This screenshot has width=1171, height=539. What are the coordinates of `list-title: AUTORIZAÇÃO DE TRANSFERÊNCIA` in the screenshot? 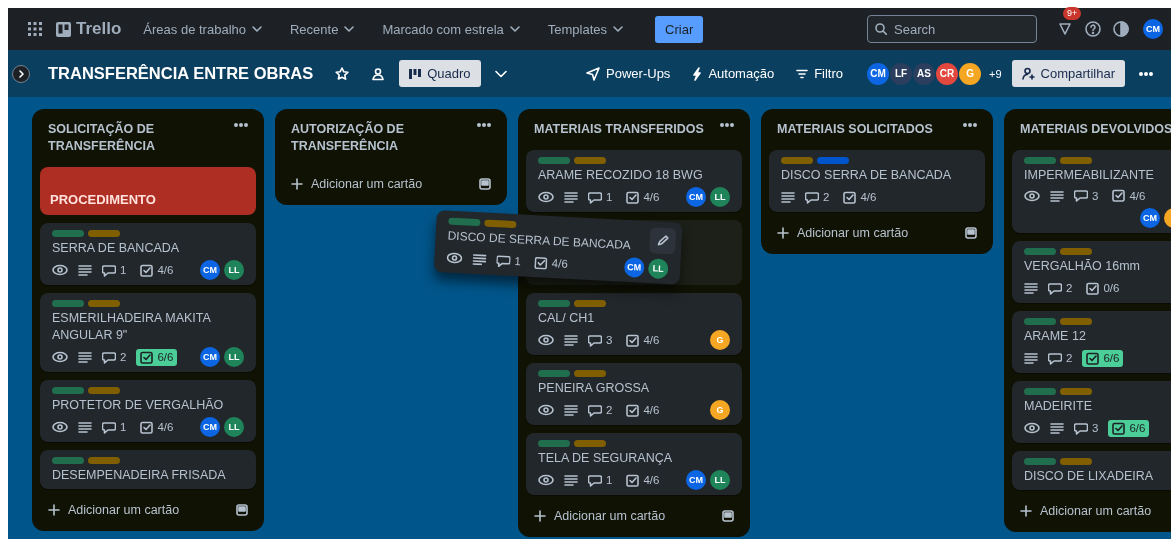 It's located at (378, 138).